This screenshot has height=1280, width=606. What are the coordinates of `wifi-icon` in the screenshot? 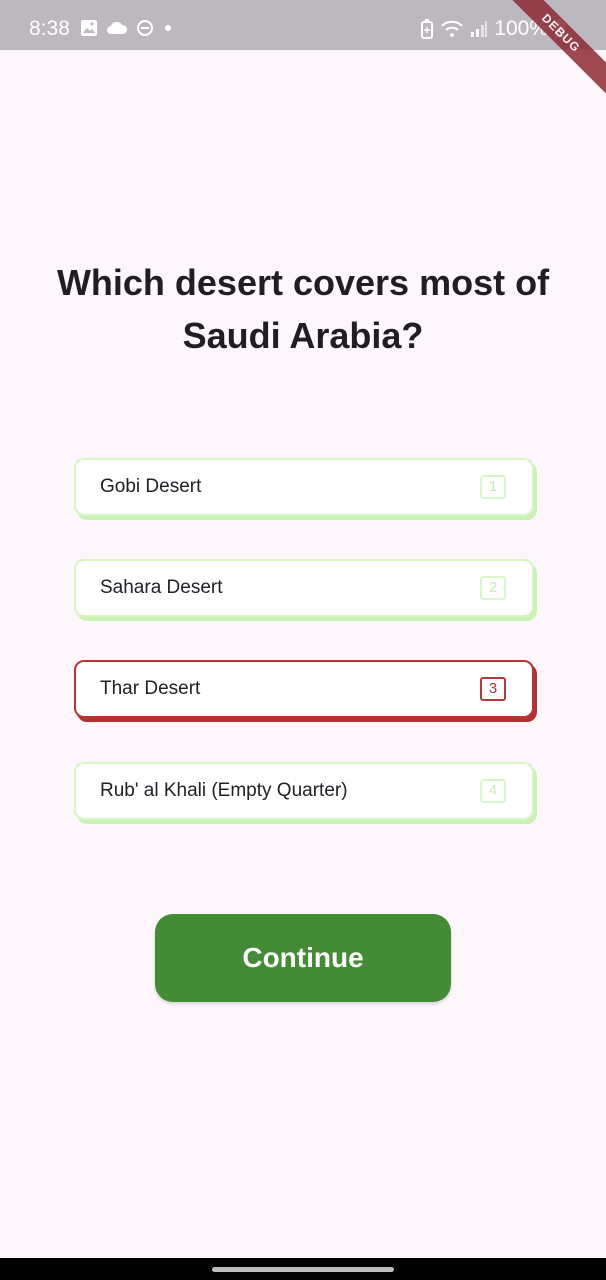 It's located at (452, 28).